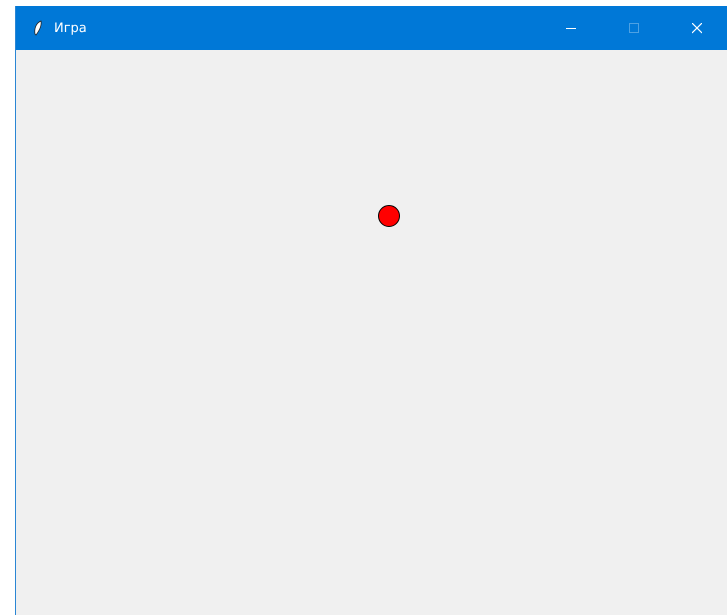 Image resolution: width=727 pixels, height=615 pixels. What do you see at coordinates (697, 28) in the screenshot?
I see `close-icon` at bounding box center [697, 28].